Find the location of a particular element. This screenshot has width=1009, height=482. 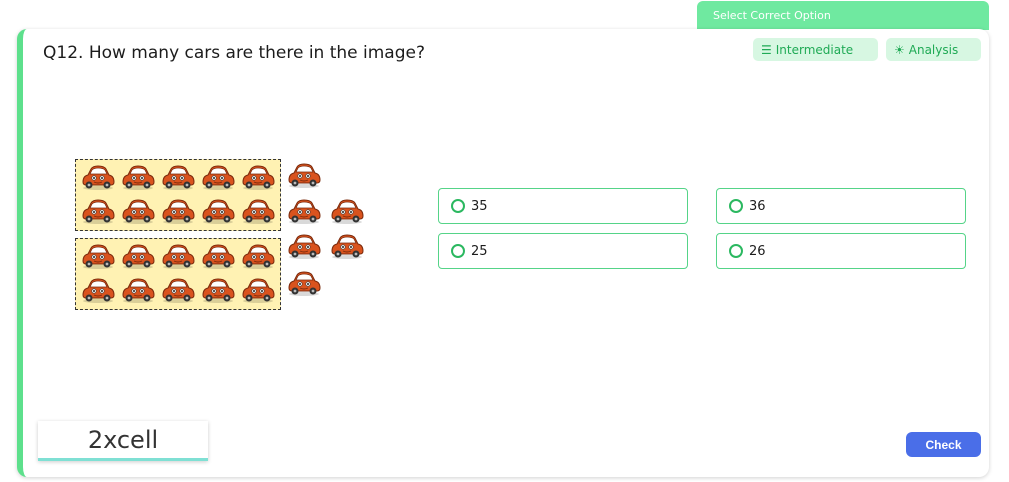

difficulty-label: Intermediate is located at coordinates (814, 49).